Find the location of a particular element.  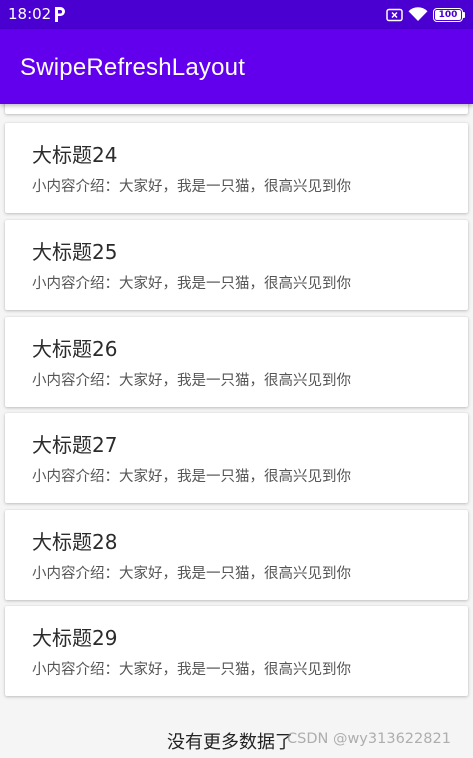

item-title: 大标题27 is located at coordinates (75, 445).